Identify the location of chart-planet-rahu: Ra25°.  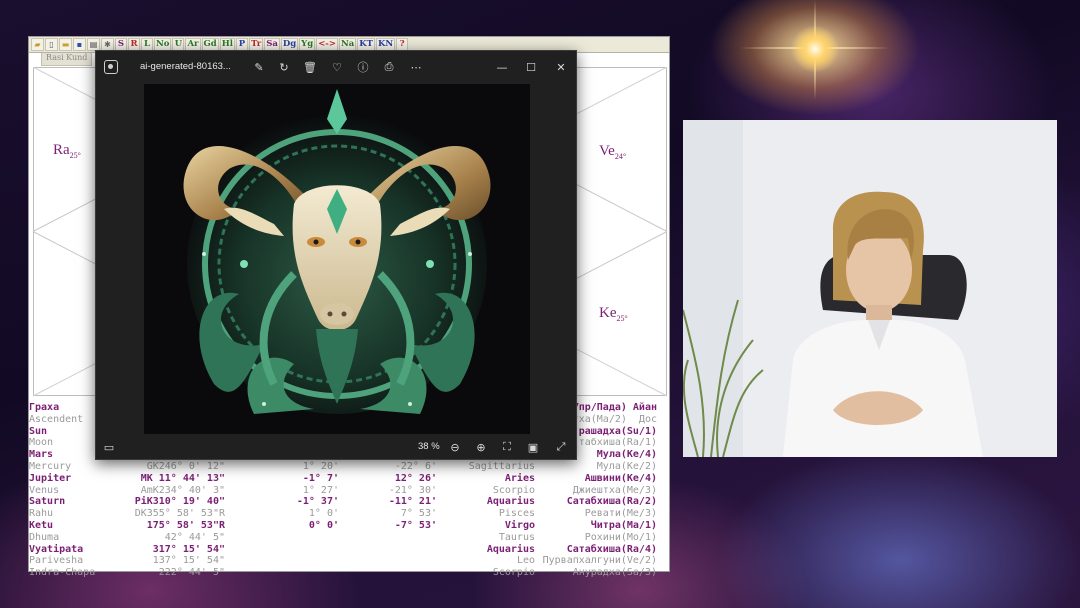
(67, 151).